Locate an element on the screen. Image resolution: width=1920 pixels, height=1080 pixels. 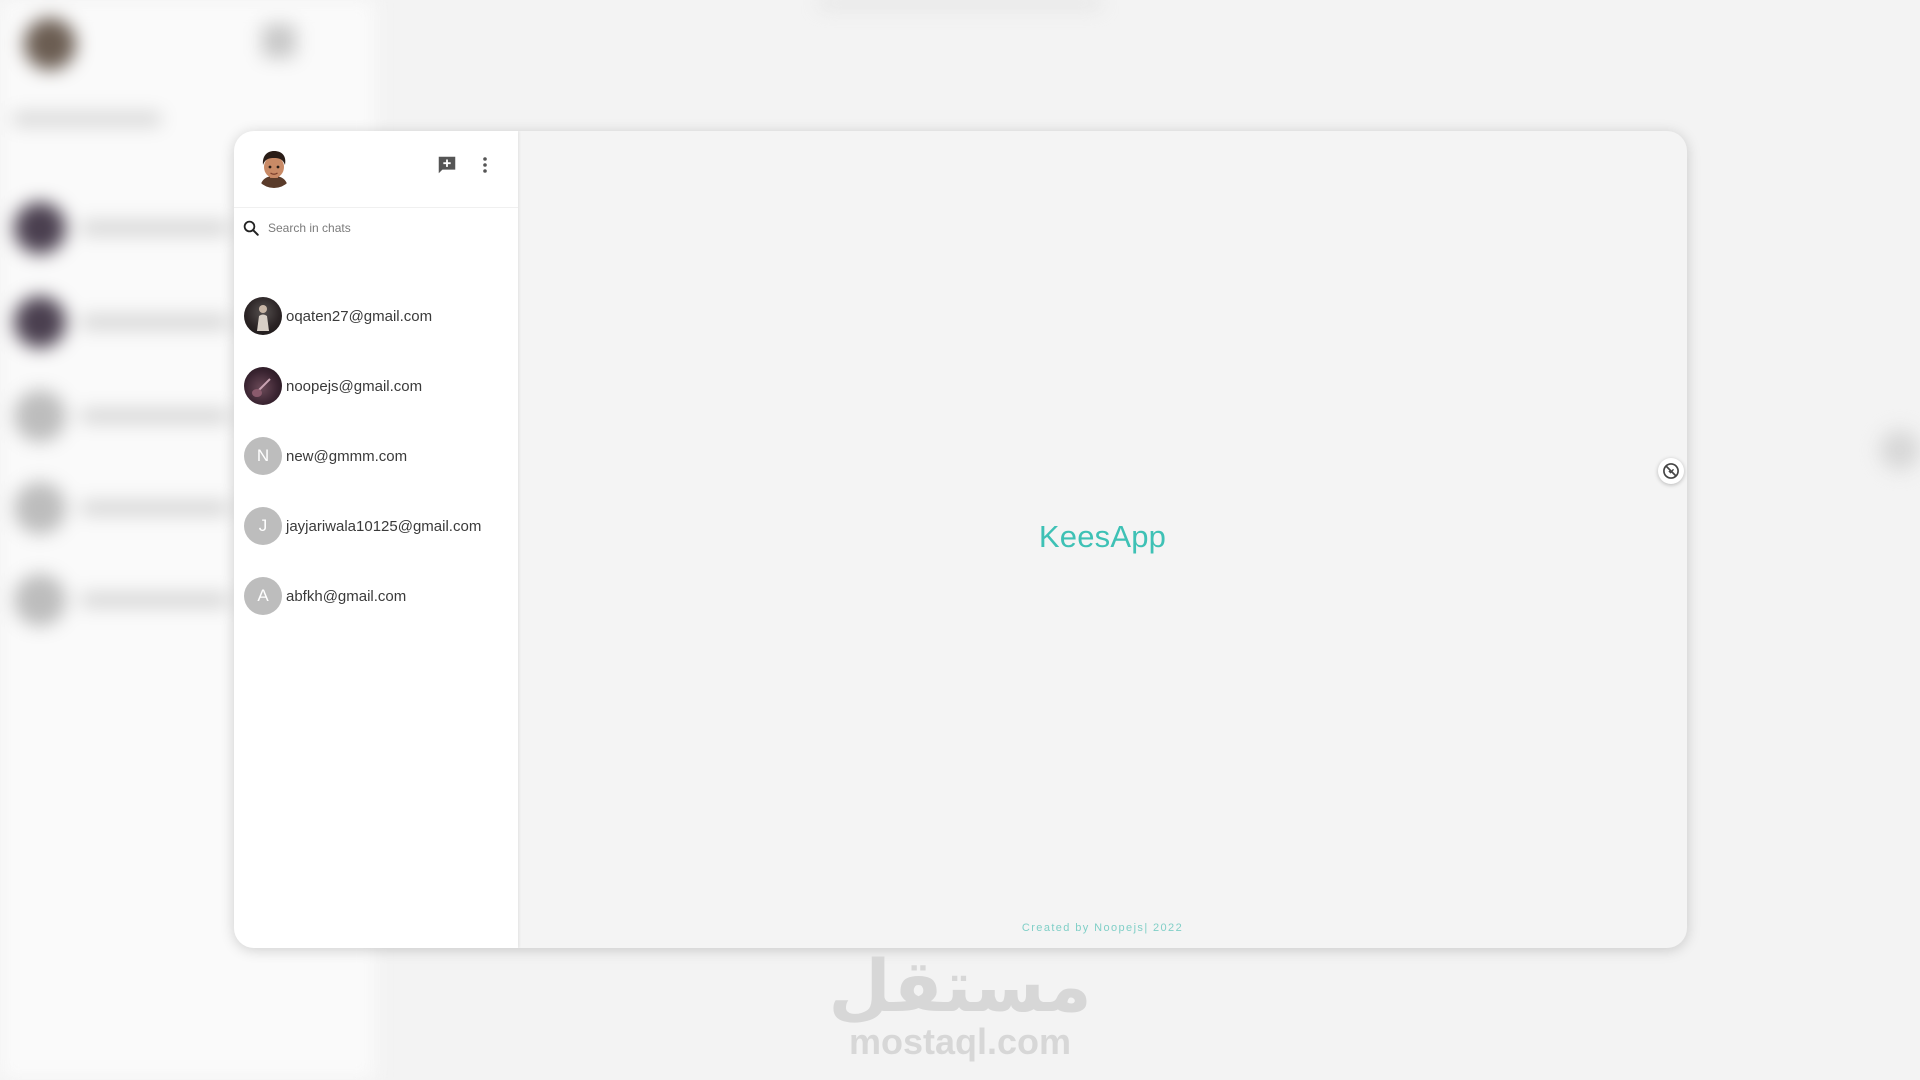
block-icon is located at coordinates (1671, 471).